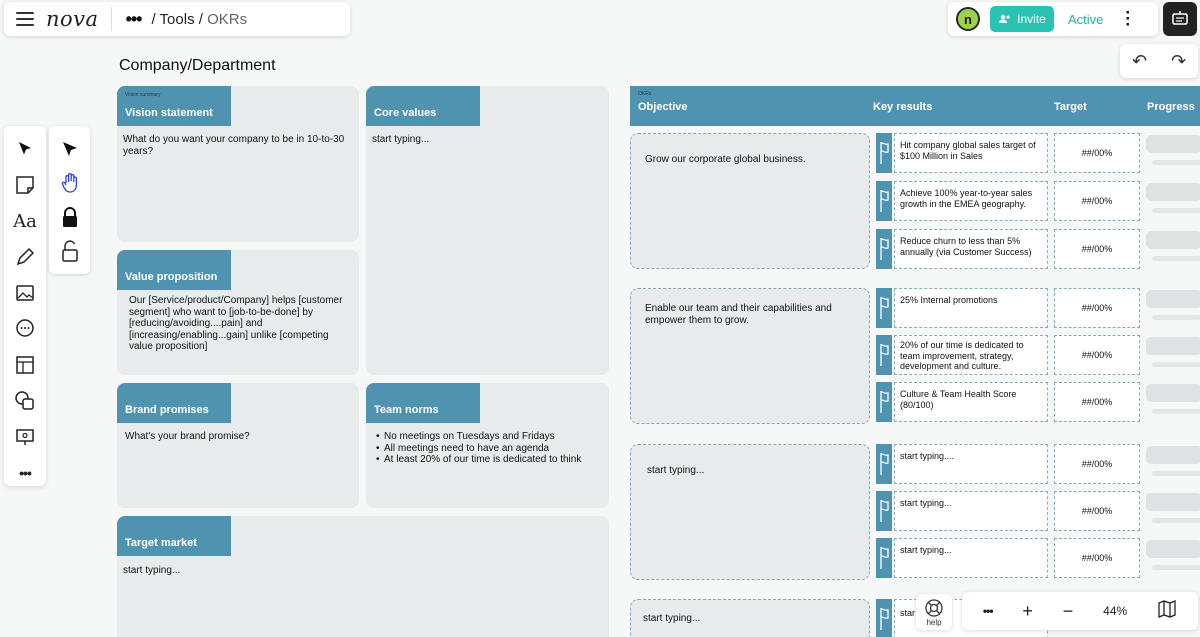 This screenshot has height=637, width=1200. I want to click on text-icon: Aa, so click(25, 221).